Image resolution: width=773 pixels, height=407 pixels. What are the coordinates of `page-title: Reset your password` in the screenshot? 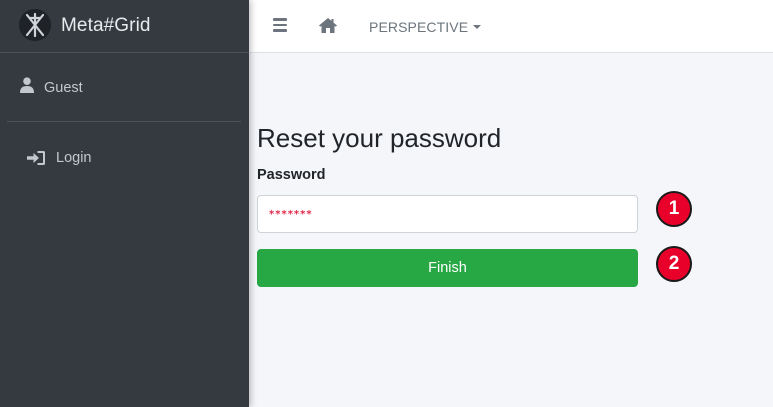 It's located at (379, 138).